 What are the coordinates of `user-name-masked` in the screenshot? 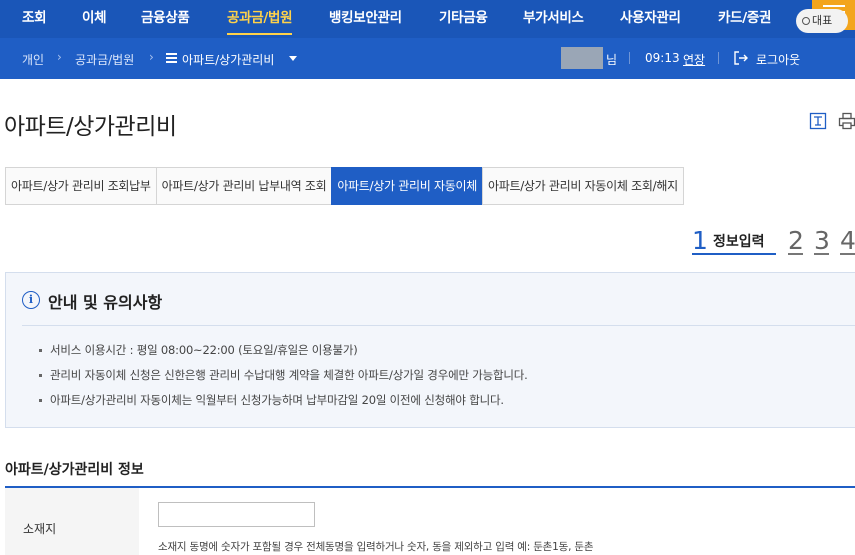 It's located at (582, 58).